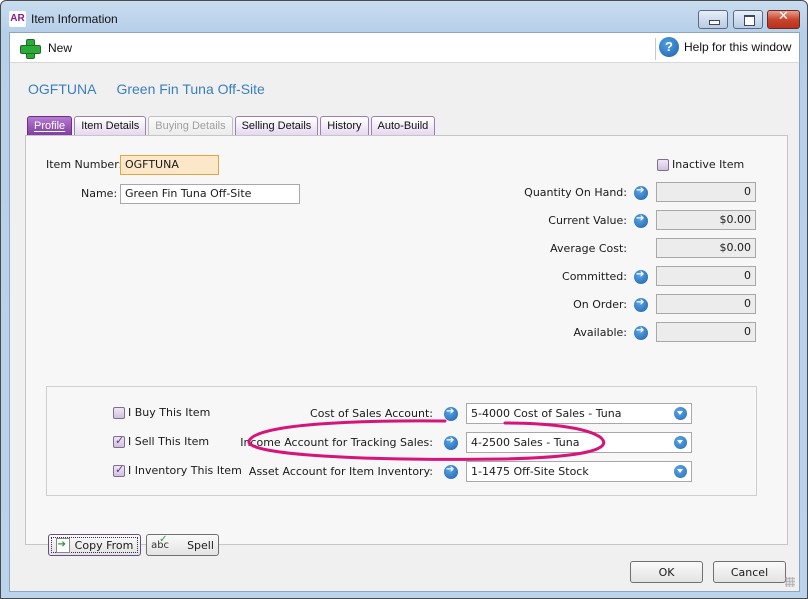 The height and width of the screenshot is (599, 808). I want to click on resize-grip, so click(790, 582).